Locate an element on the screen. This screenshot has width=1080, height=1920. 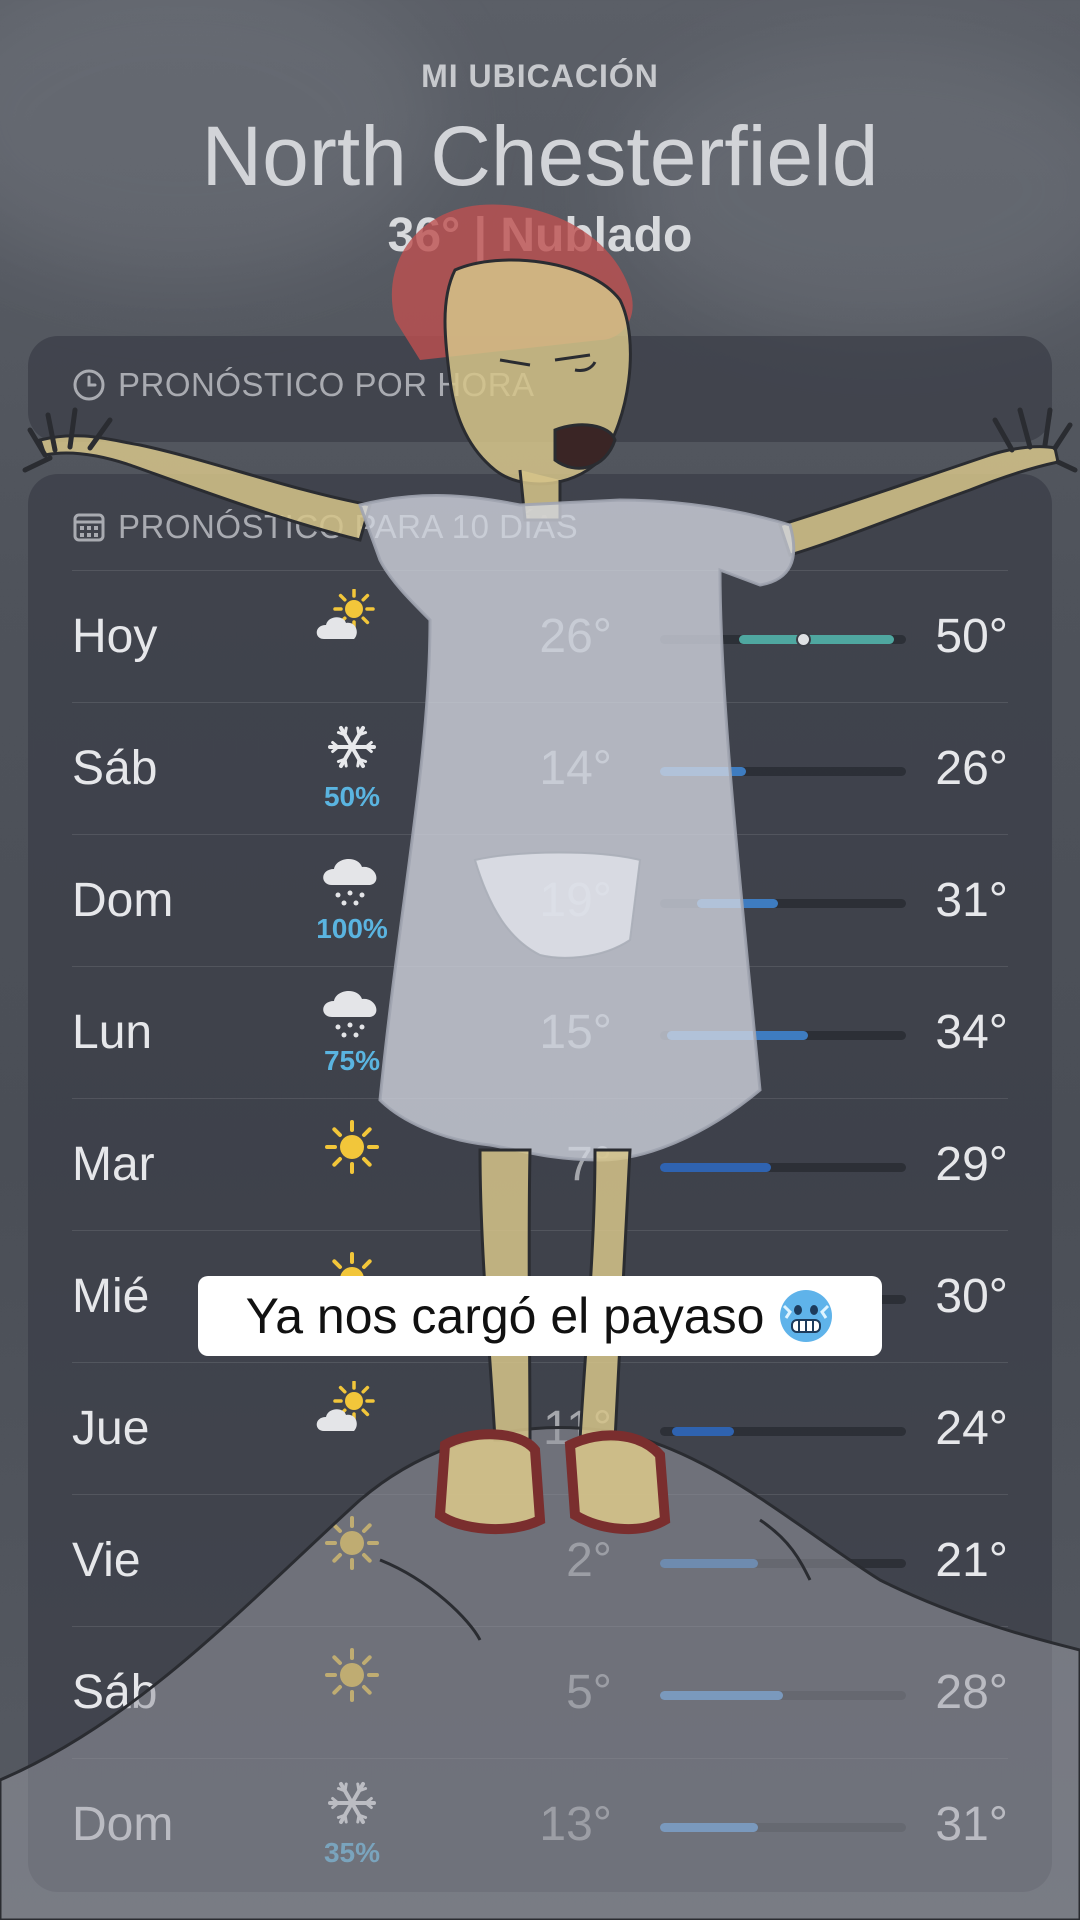
video-caption: Ya nos cargó el payaso is located at coordinates (540, 1316).